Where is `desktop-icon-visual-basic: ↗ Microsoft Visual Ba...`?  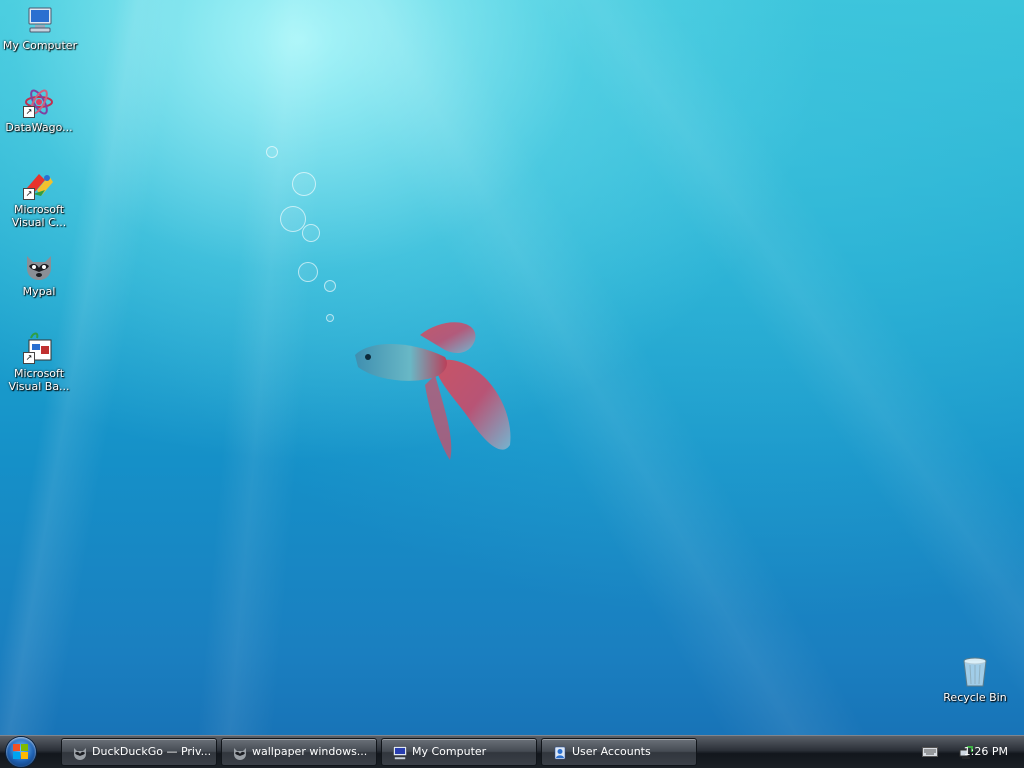 desktop-icon-visual-basic: ↗ Microsoft Visual Ba... is located at coordinates (39, 362).